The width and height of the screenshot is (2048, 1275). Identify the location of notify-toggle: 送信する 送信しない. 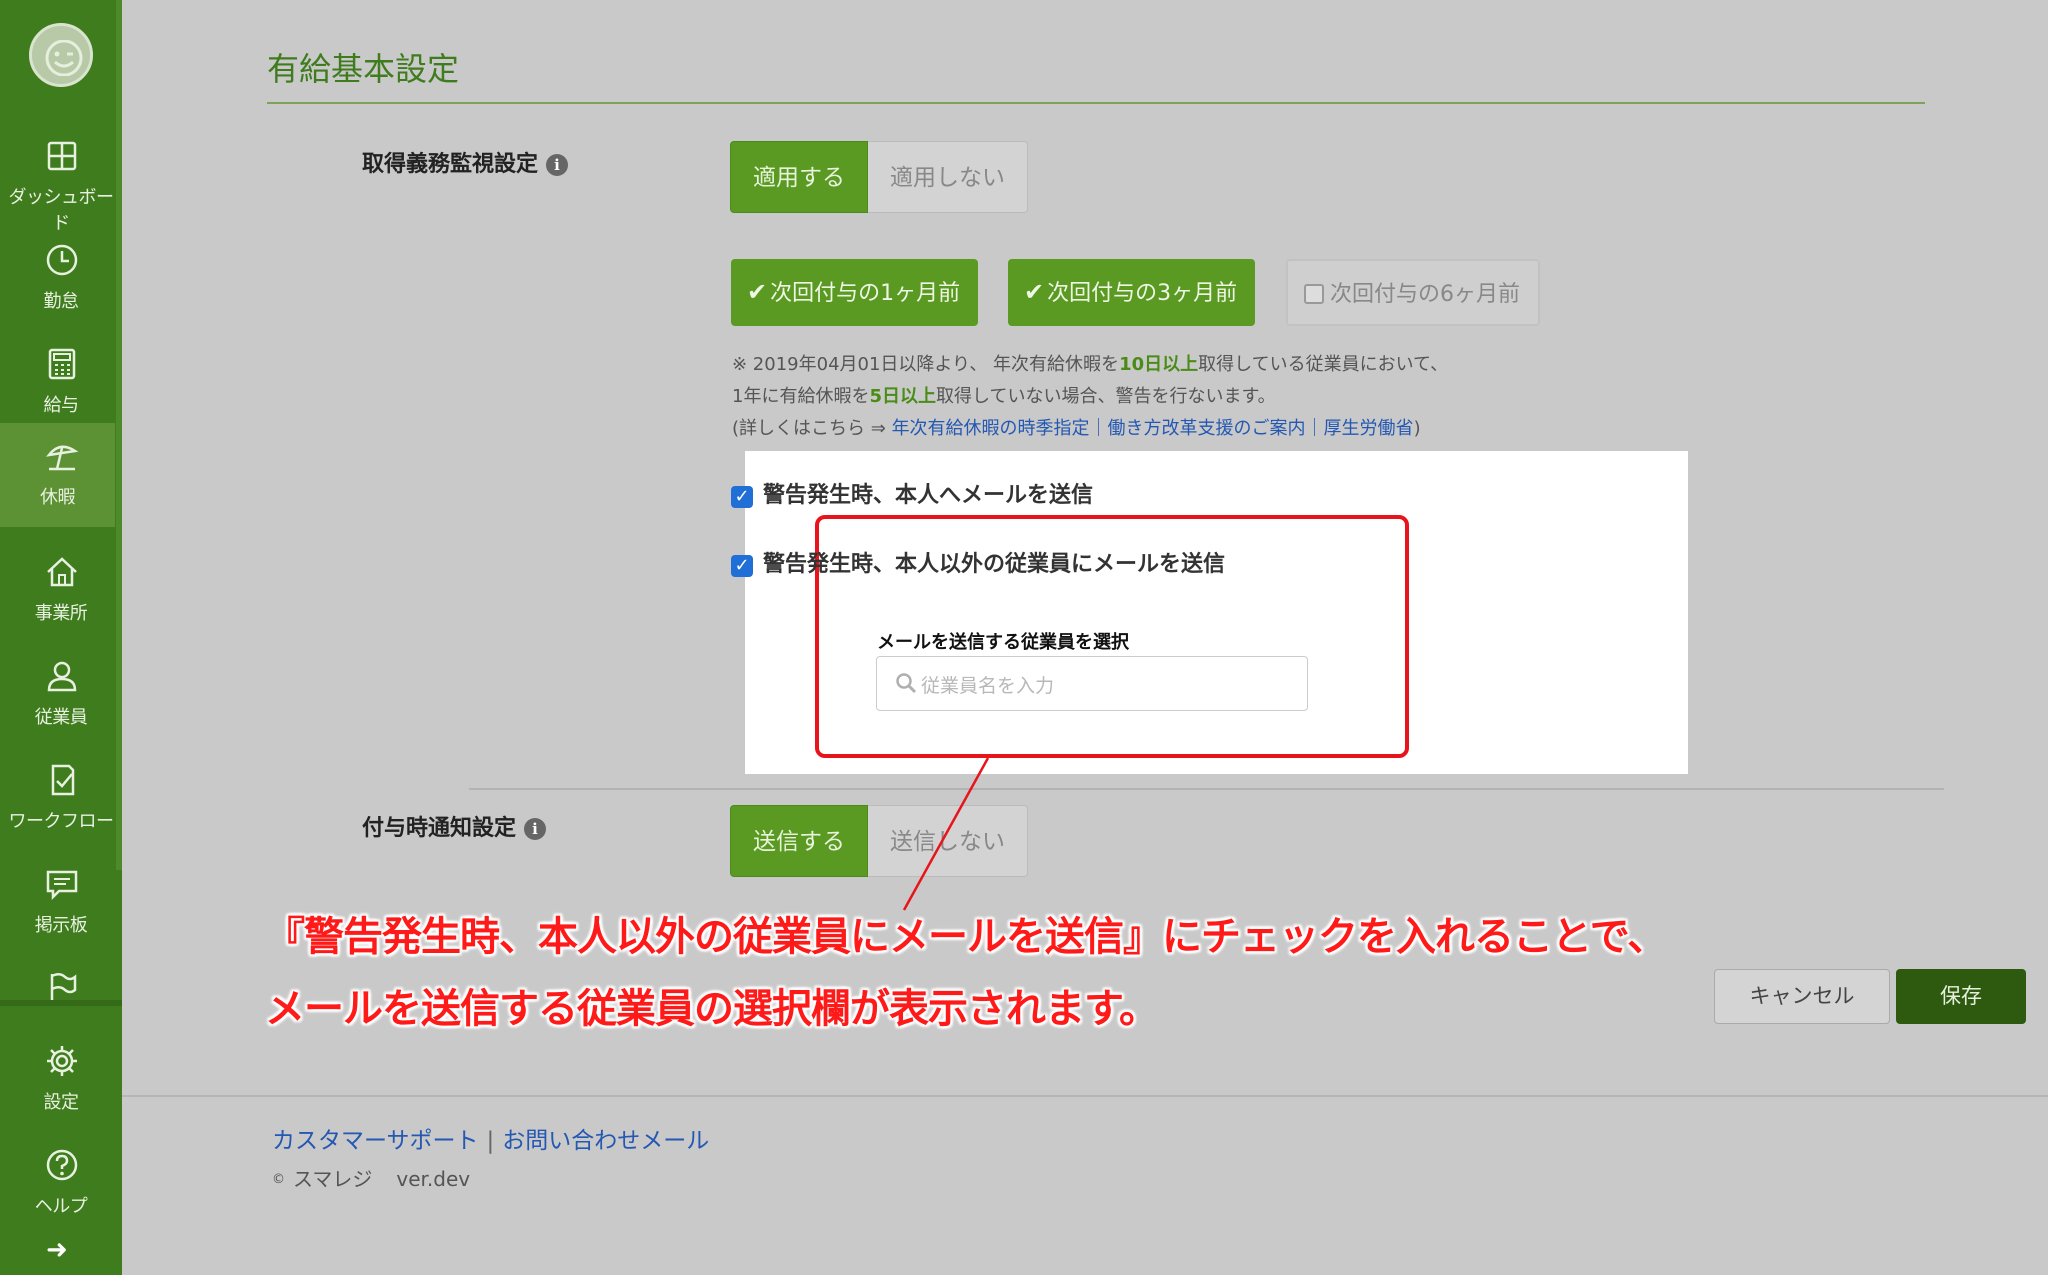
(879, 841).